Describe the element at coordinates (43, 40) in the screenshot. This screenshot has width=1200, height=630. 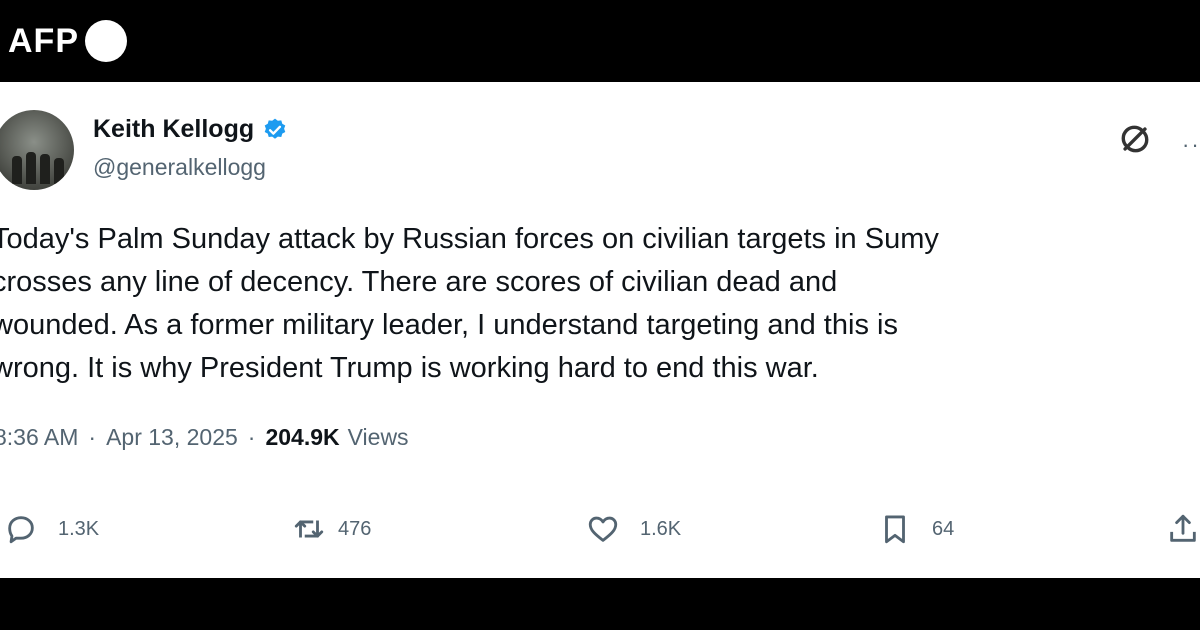
I see `afp-logo-text: AFP` at that location.